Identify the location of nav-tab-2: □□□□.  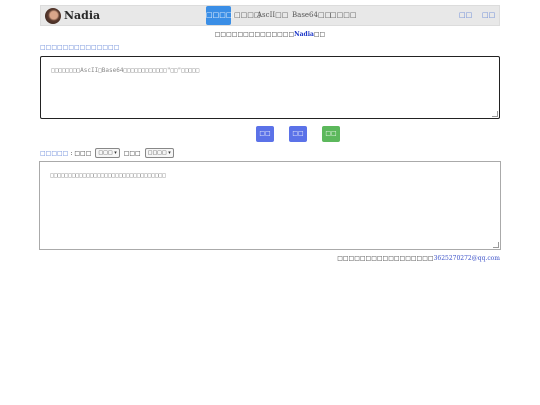
(247, 15).